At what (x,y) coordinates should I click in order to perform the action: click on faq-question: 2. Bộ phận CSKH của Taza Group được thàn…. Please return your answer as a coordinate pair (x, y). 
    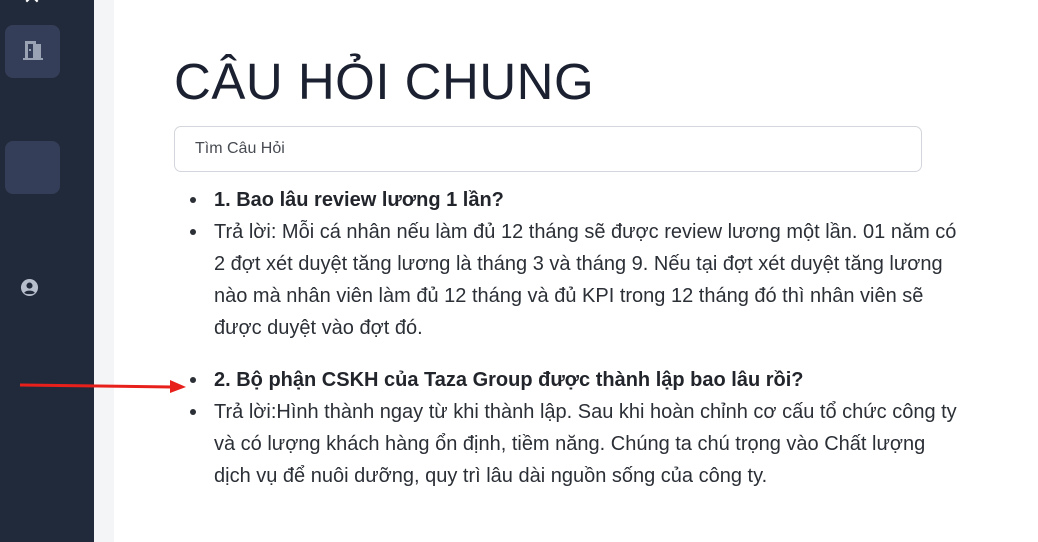
    Looking at the image, I should click on (577, 380).